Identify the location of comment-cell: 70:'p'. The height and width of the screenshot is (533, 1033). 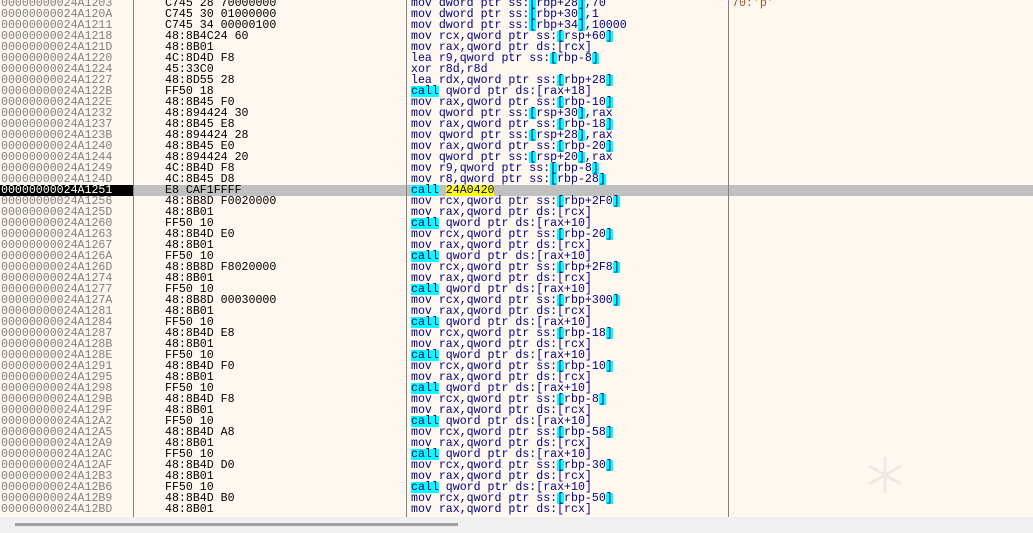
(753, 5).